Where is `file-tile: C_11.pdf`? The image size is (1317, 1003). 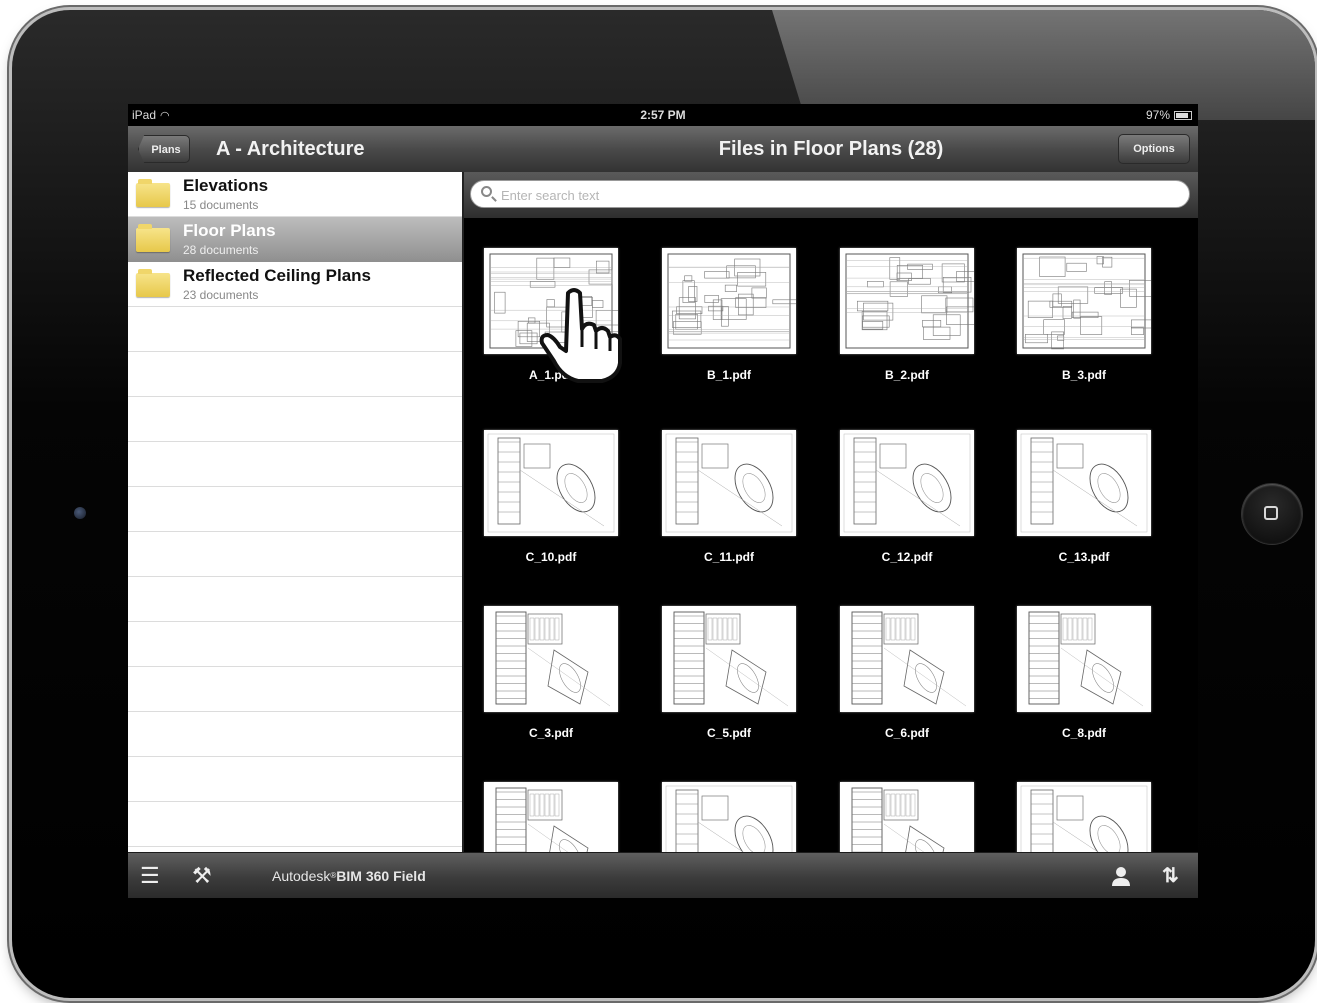 file-tile: C_11.pdf is located at coordinates (729, 497).